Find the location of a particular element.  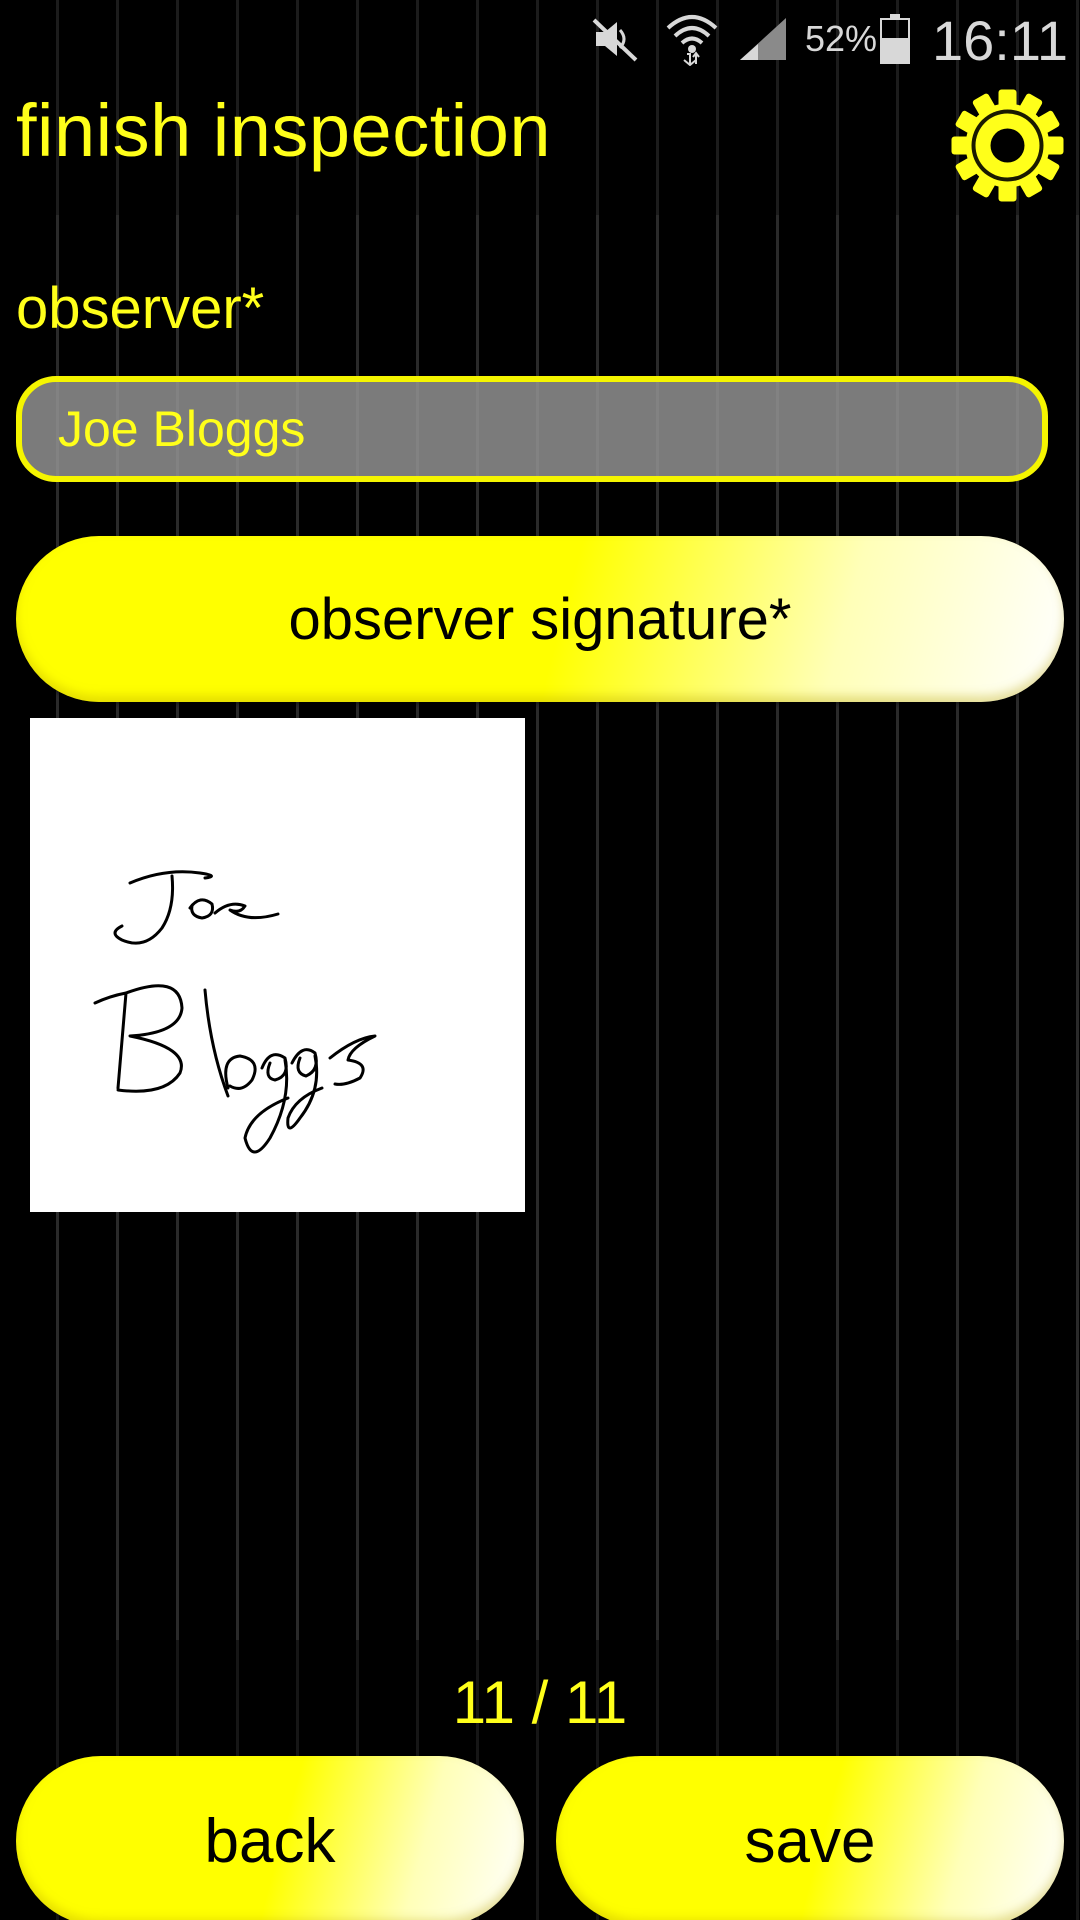

signal-icon is located at coordinates (763, 39).